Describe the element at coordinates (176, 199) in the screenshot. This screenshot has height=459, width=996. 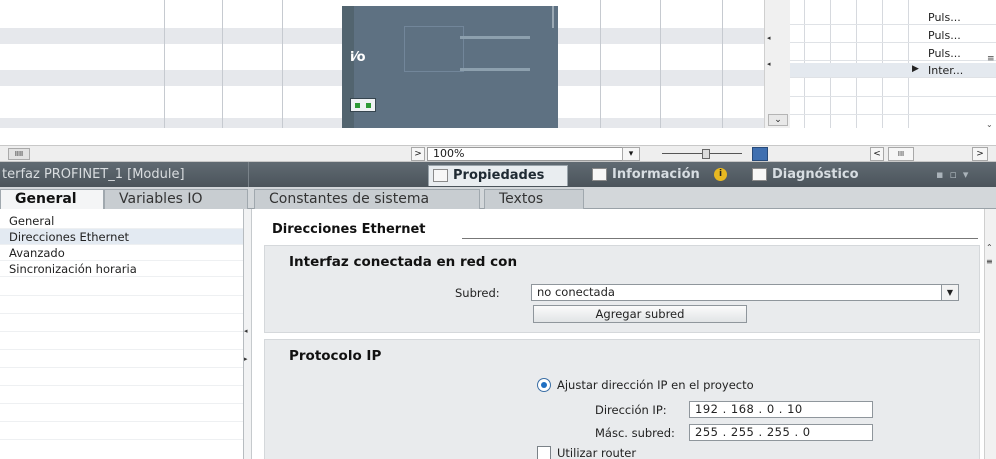
I see `subtab-io-variables: Variables IO` at that location.